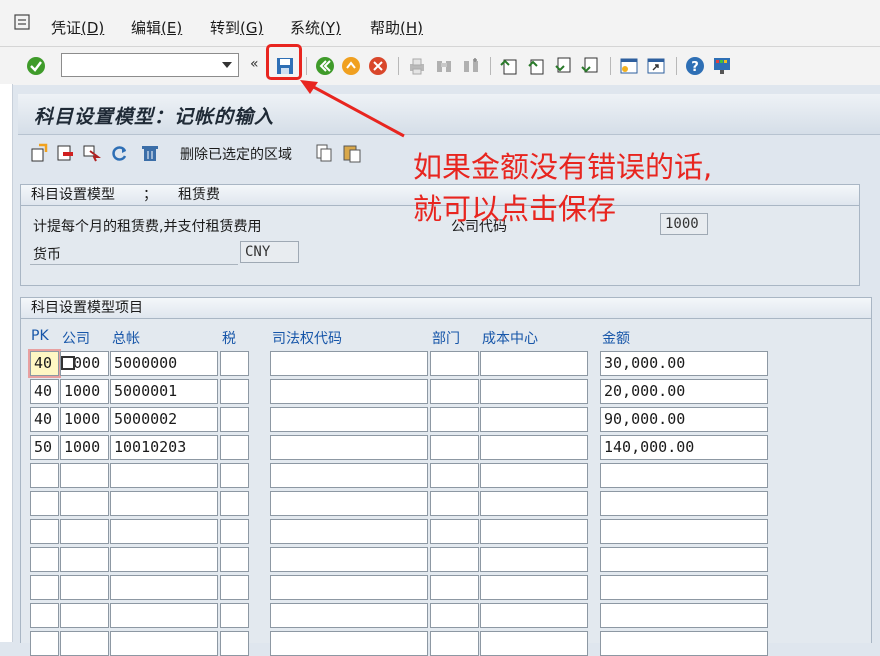  What do you see at coordinates (236, 27) in the screenshot?
I see `menu-goto: 转到(G)` at bounding box center [236, 27].